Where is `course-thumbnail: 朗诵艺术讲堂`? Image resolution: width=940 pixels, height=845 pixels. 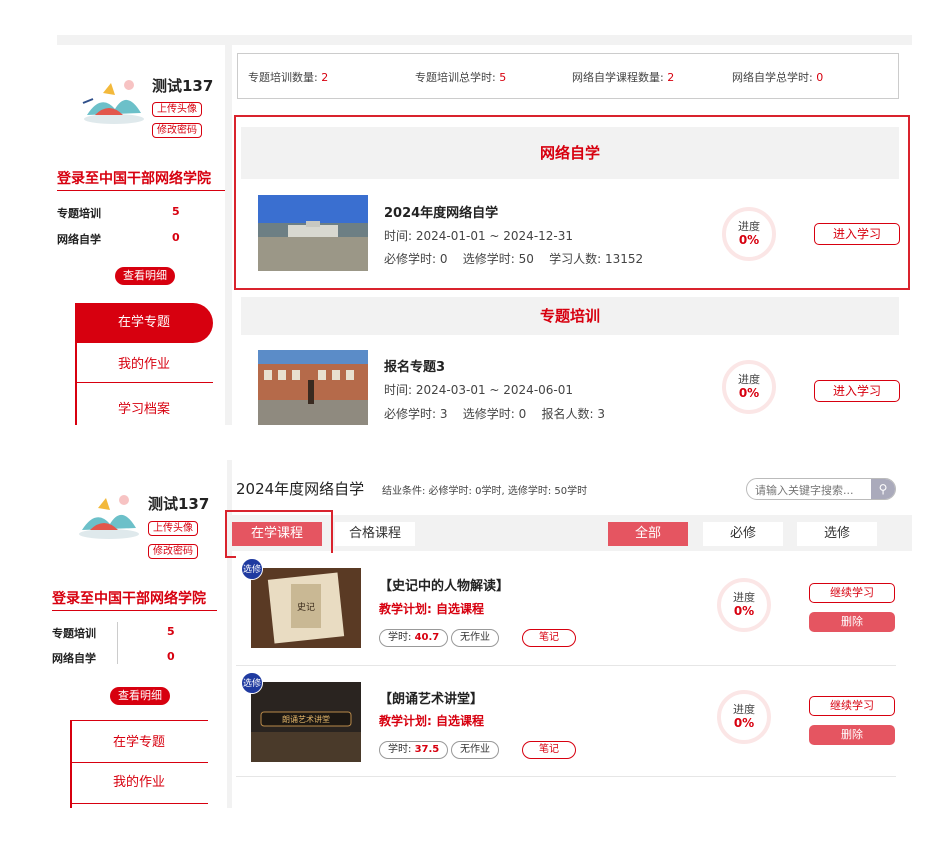
course-thumbnail: 朗诵艺术讲堂 is located at coordinates (306, 722).